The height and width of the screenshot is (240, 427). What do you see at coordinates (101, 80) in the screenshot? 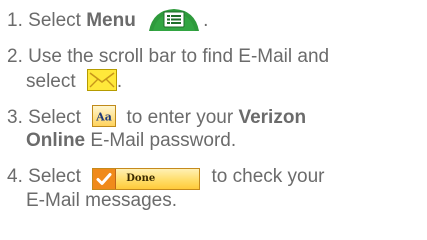
I see `mail-envelope-icon` at bounding box center [101, 80].